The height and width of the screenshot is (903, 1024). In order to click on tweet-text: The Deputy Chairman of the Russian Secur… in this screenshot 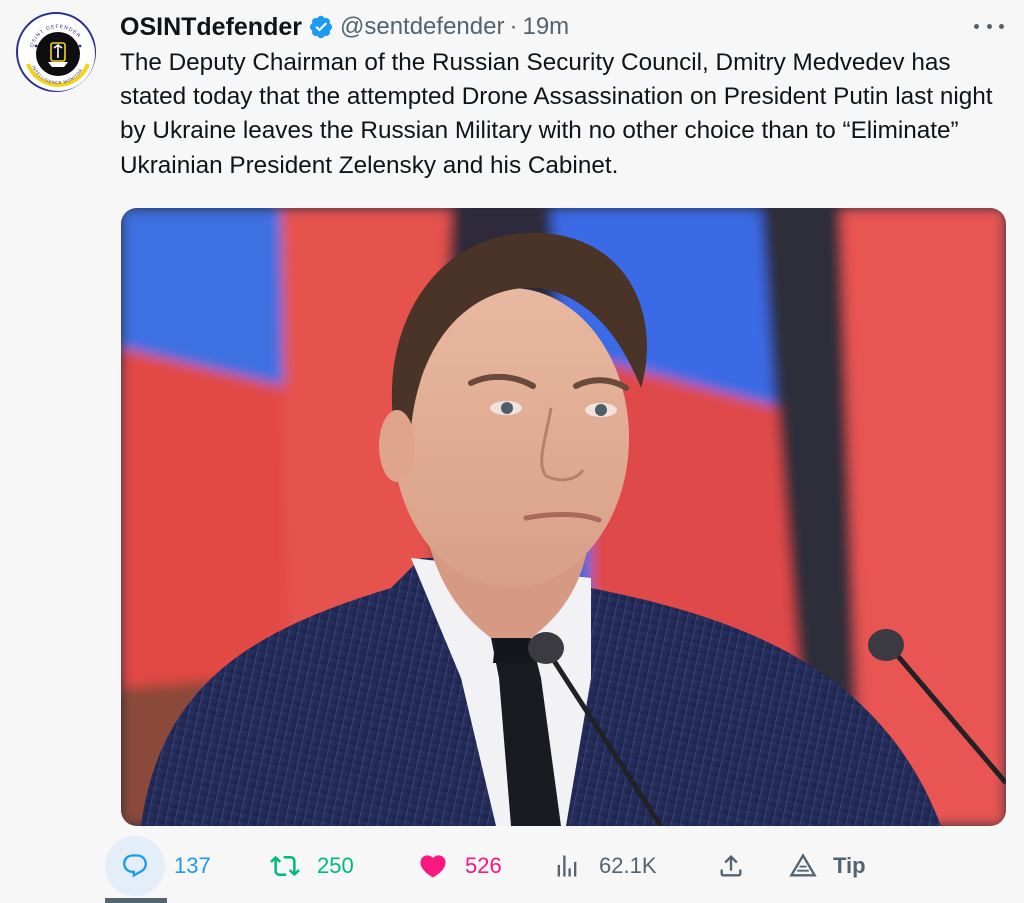, I will do `click(556, 114)`.